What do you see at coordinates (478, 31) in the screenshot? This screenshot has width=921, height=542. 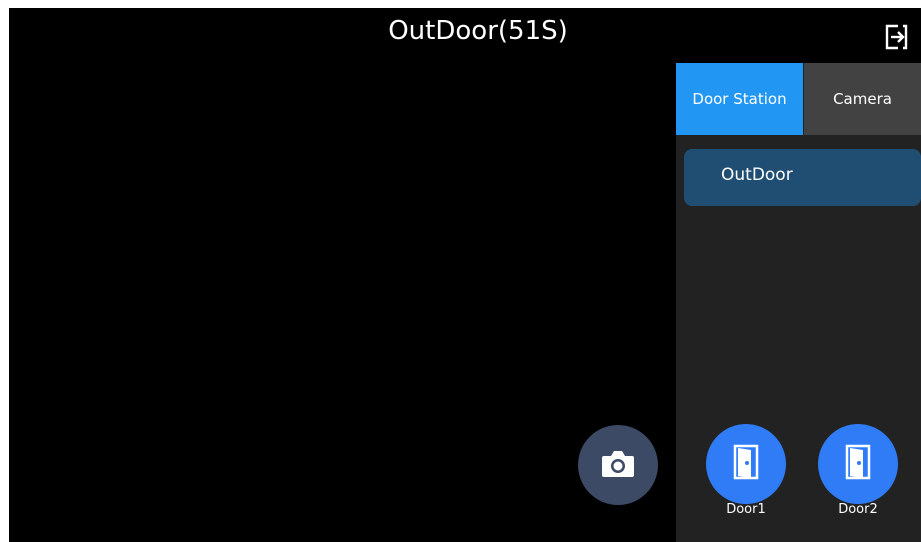 I see `page-title: OutDoor(51S)` at bounding box center [478, 31].